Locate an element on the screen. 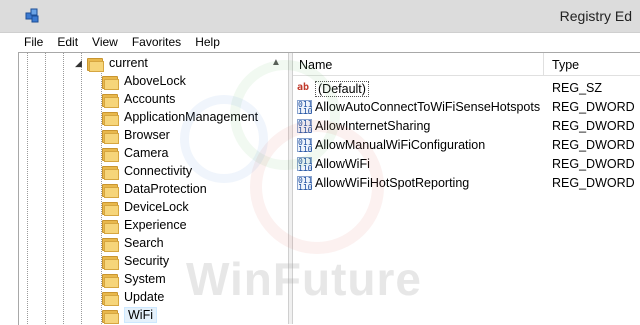 The image size is (640, 325). tree-item-label: Security is located at coordinates (147, 261).